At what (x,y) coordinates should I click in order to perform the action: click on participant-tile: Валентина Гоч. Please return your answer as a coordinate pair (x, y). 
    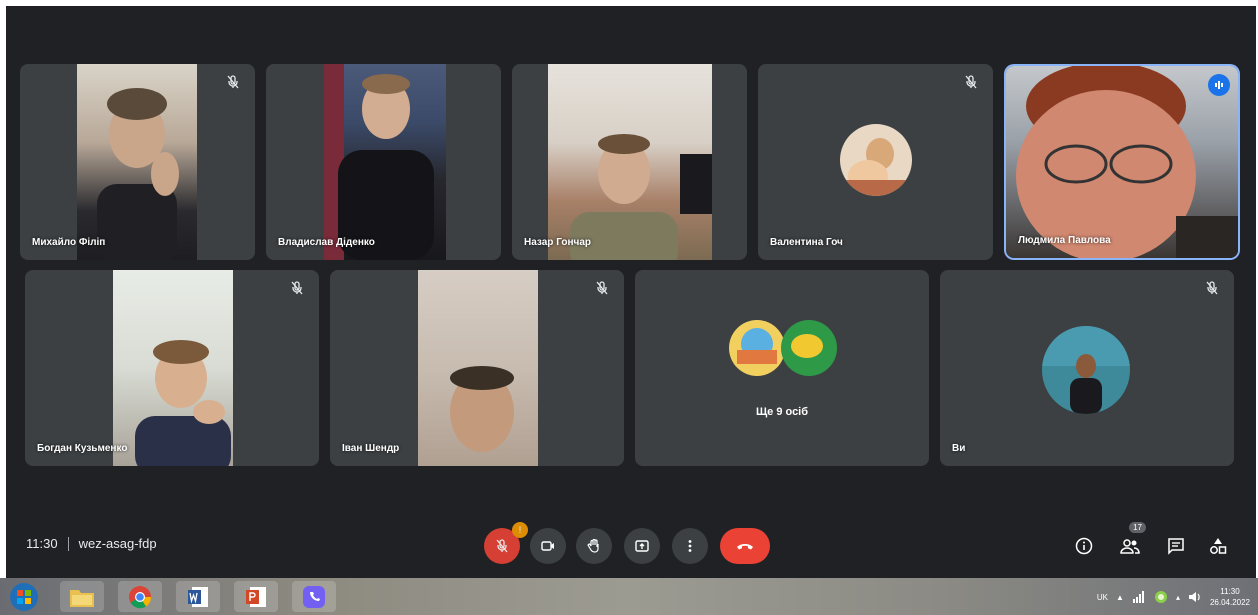
    Looking at the image, I should click on (875, 162).